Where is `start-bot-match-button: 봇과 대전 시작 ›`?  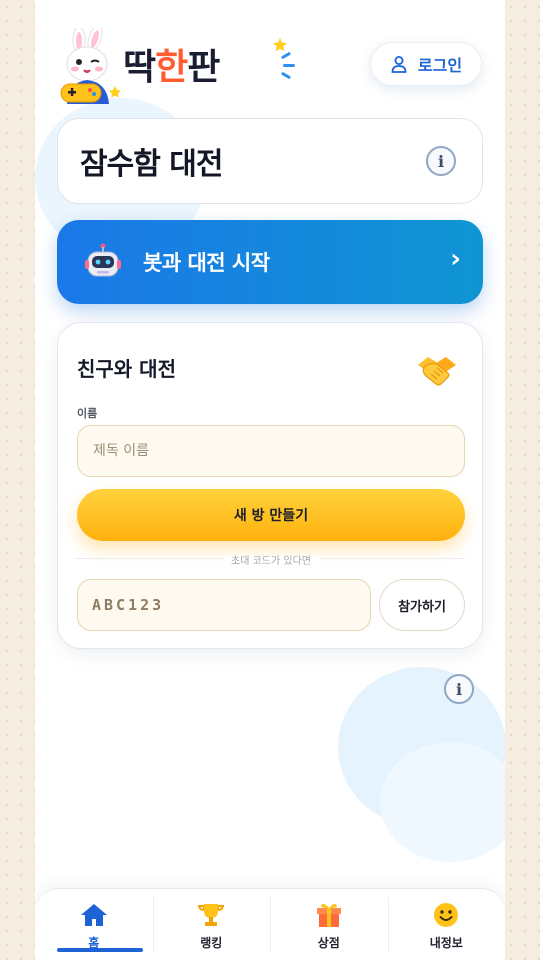 start-bot-match-button: 봇과 대전 시작 › is located at coordinates (270, 262).